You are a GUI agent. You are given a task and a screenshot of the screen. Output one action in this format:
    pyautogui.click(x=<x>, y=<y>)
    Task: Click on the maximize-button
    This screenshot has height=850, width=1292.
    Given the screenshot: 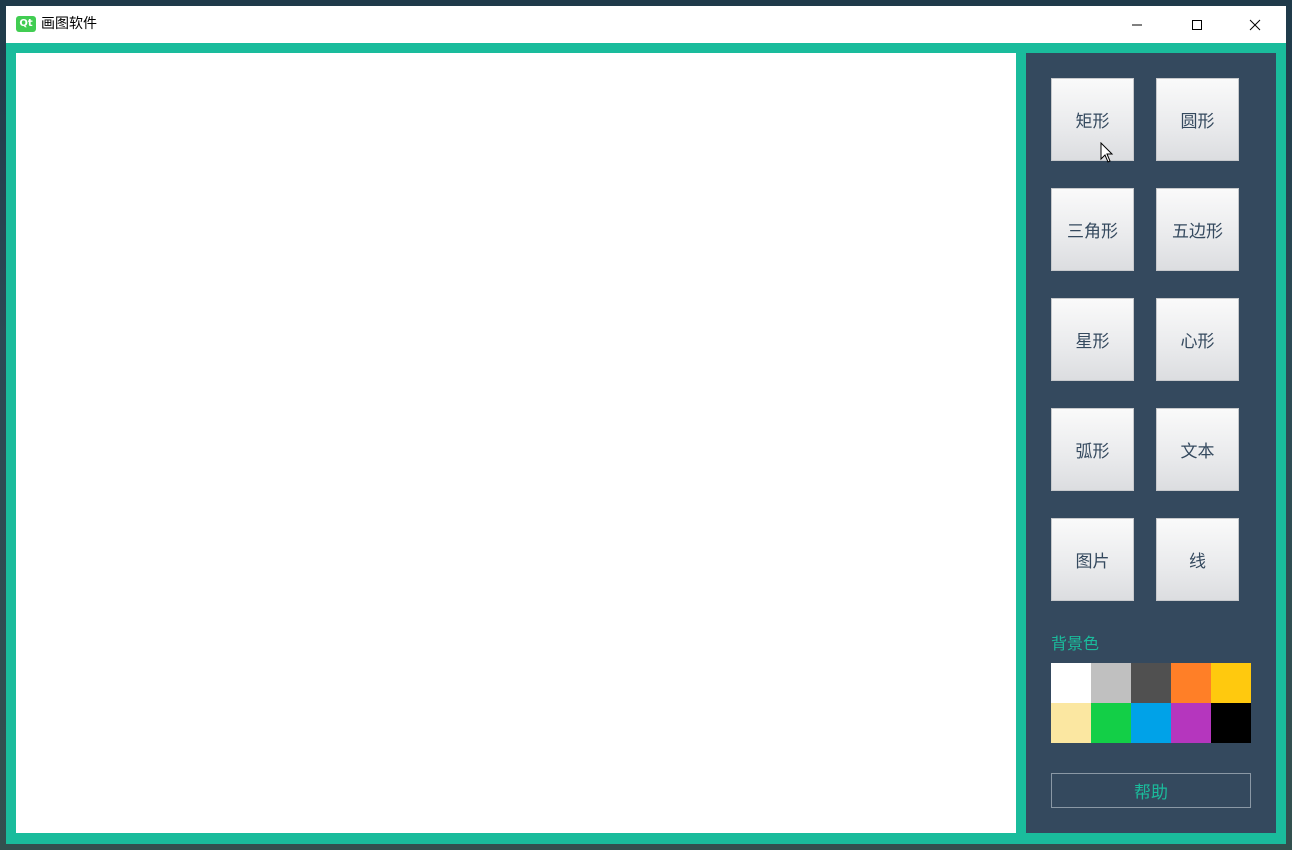 What is the action you would take?
    pyautogui.click(x=1197, y=24)
    